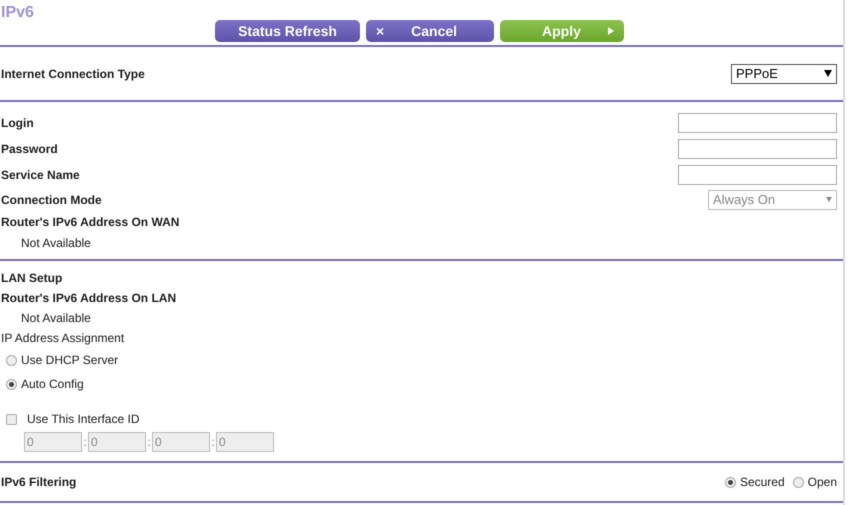 The height and width of the screenshot is (505, 848). I want to click on close-icon: ×, so click(380, 31).